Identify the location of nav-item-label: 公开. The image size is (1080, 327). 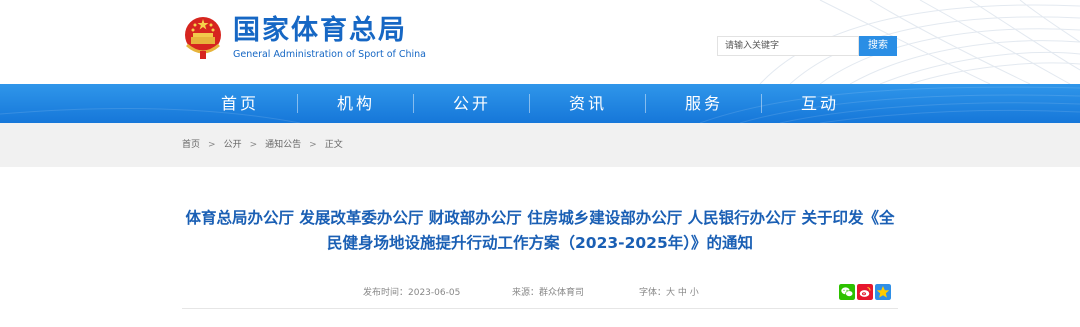
(471, 103).